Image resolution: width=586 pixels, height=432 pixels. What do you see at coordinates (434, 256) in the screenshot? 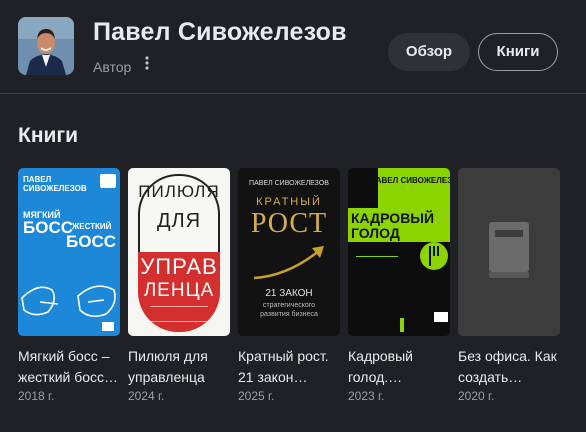
I see `cover-fork-icon` at bounding box center [434, 256].